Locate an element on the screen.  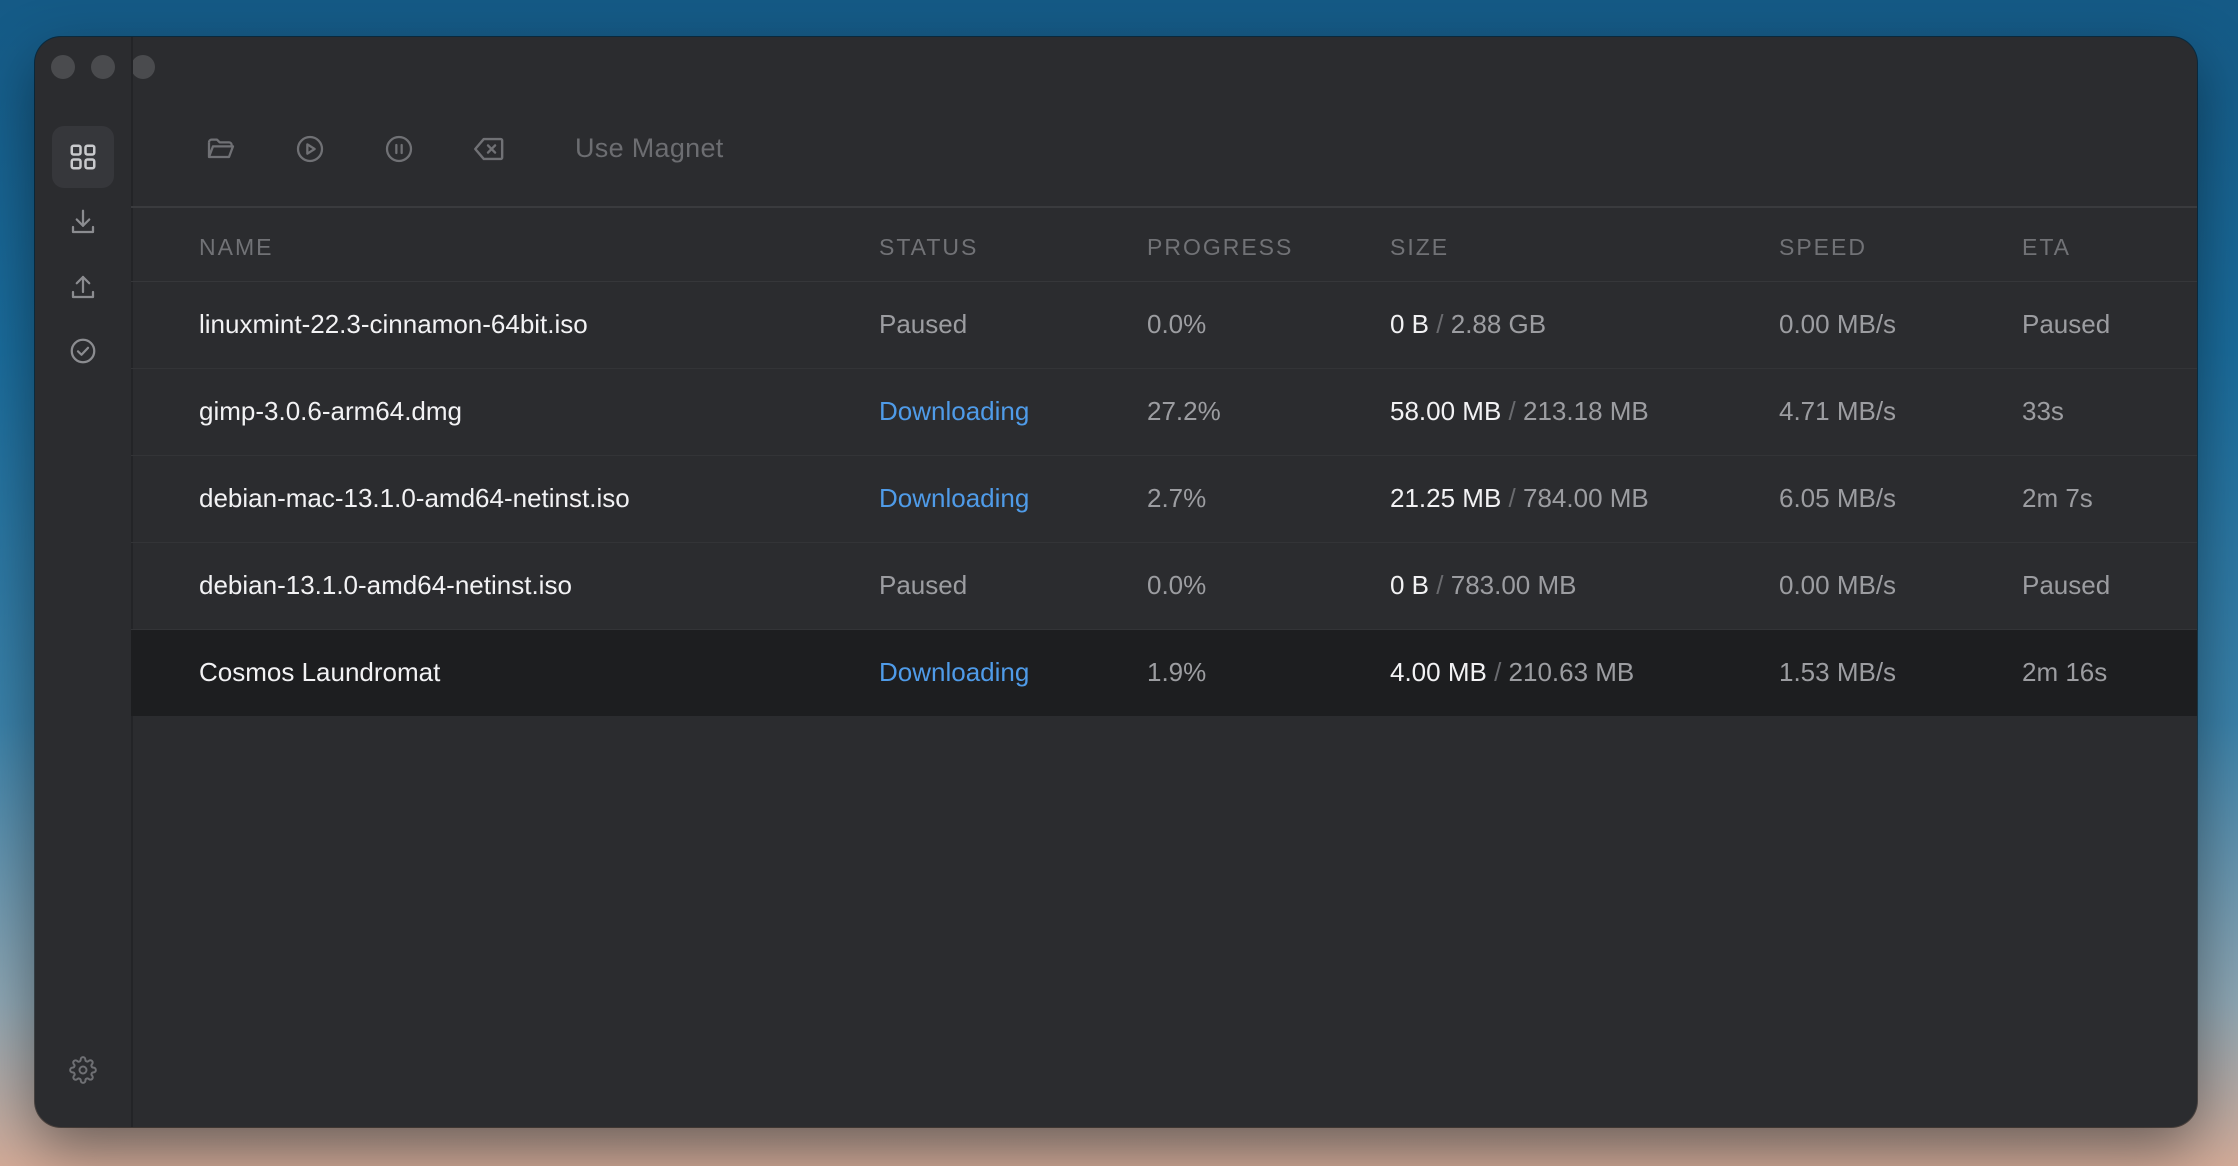
downloaded-size: 21.25 MB is located at coordinates (1446, 498).